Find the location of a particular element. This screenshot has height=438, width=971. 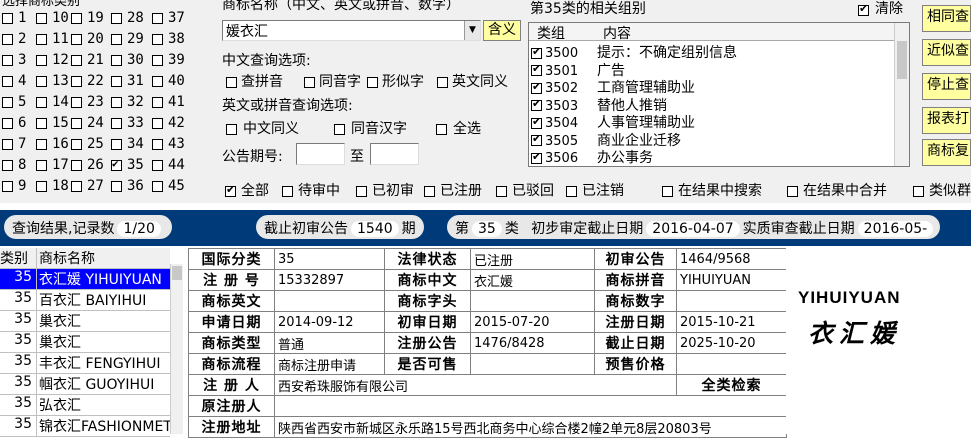

action-button: 商标复 is located at coordinates (946, 152).